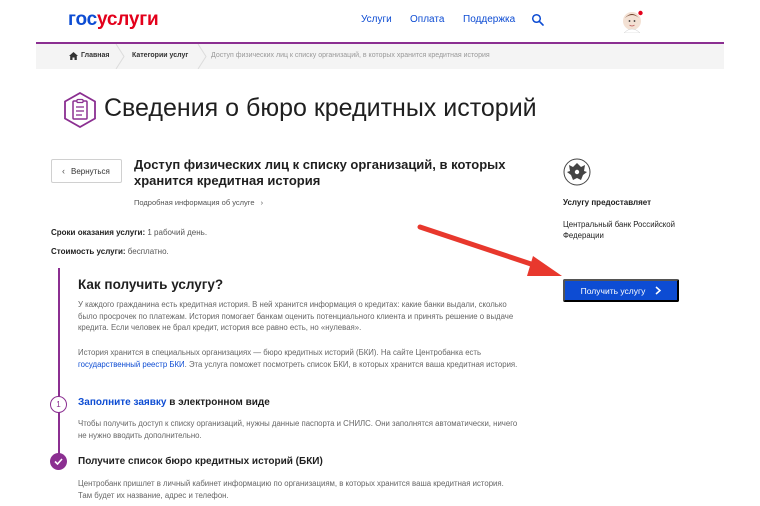 The image size is (760, 506). Describe the element at coordinates (110, 251) in the screenshot. I see `service-cost: Стоимость услуги: бесплатно.` at that location.